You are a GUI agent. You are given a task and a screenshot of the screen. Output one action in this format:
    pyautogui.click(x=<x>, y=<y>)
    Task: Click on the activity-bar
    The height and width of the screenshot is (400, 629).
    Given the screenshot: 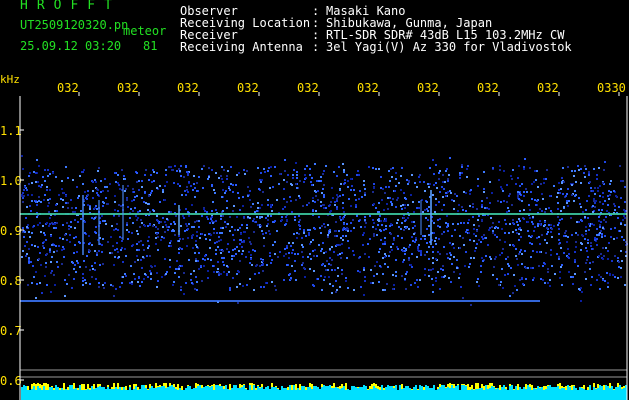 What is the action you would take?
    pyautogui.click(x=324, y=391)
    